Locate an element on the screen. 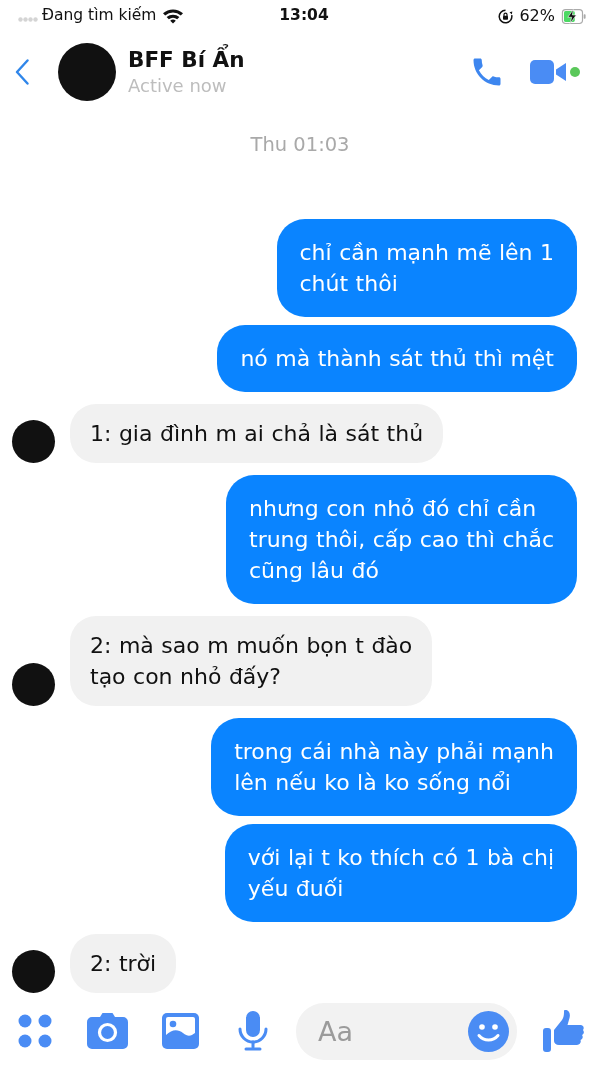  image-icon is located at coordinates (180, 1031).